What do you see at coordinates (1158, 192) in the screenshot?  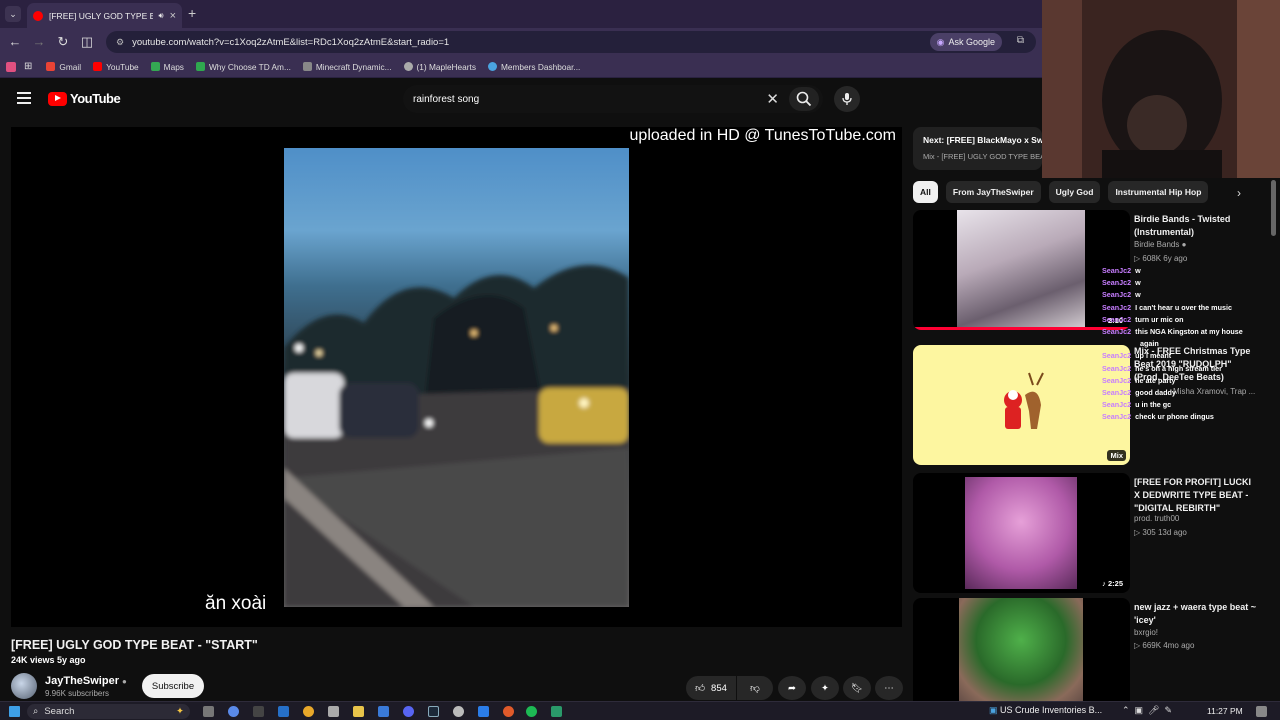 I see `chip-instrumental-hip-hop: Instrumental Hip Hop` at bounding box center [1158, 192].